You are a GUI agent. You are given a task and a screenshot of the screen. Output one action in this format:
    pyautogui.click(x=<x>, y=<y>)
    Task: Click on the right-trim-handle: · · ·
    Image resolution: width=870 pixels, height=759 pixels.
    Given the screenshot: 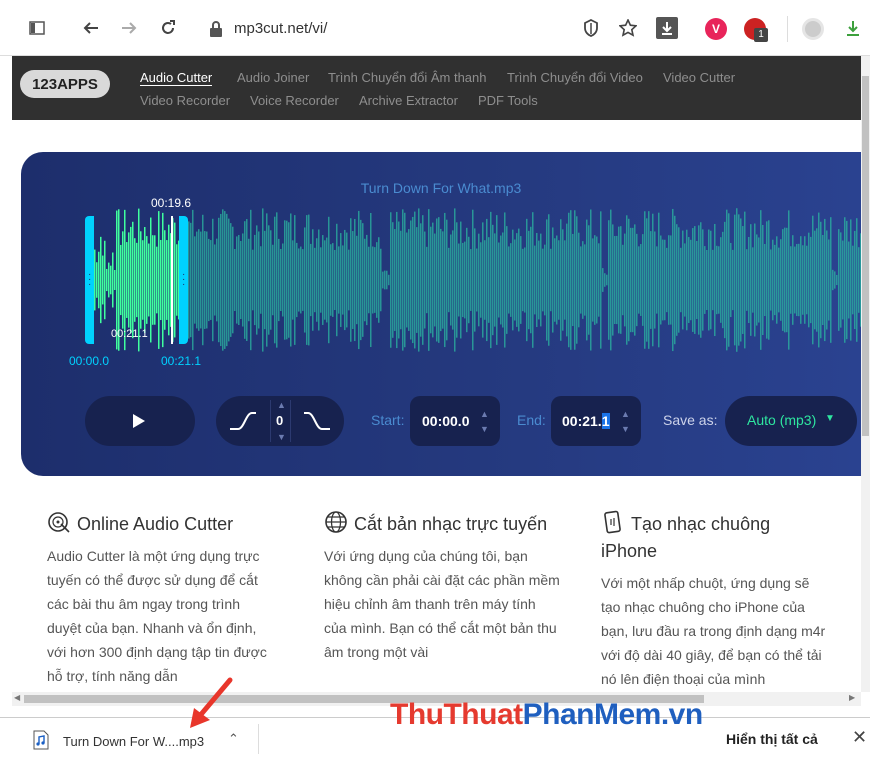 What is the action you would take?
    pyautogui.click(x=183, y=280)
    